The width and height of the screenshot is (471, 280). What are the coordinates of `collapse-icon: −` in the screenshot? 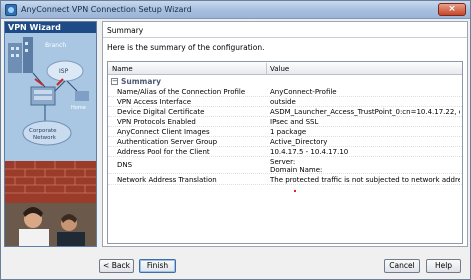 It's located at (114, 81).